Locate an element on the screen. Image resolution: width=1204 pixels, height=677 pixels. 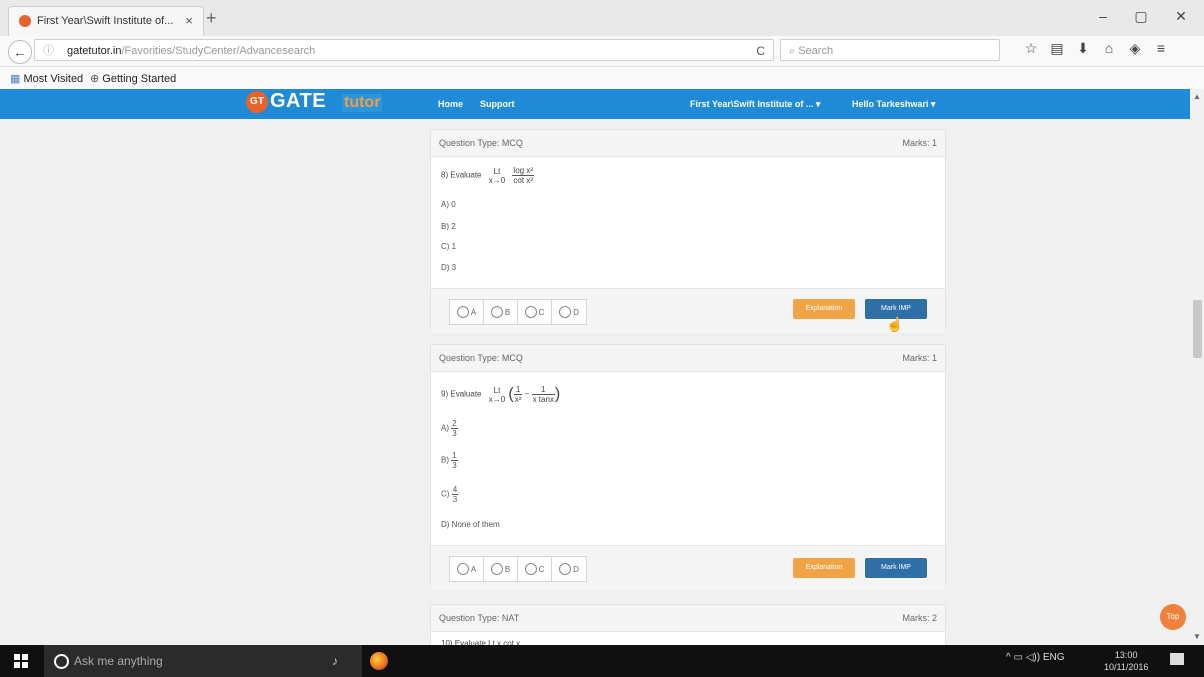
fraction: 13 is located at coordinates (454, 460).